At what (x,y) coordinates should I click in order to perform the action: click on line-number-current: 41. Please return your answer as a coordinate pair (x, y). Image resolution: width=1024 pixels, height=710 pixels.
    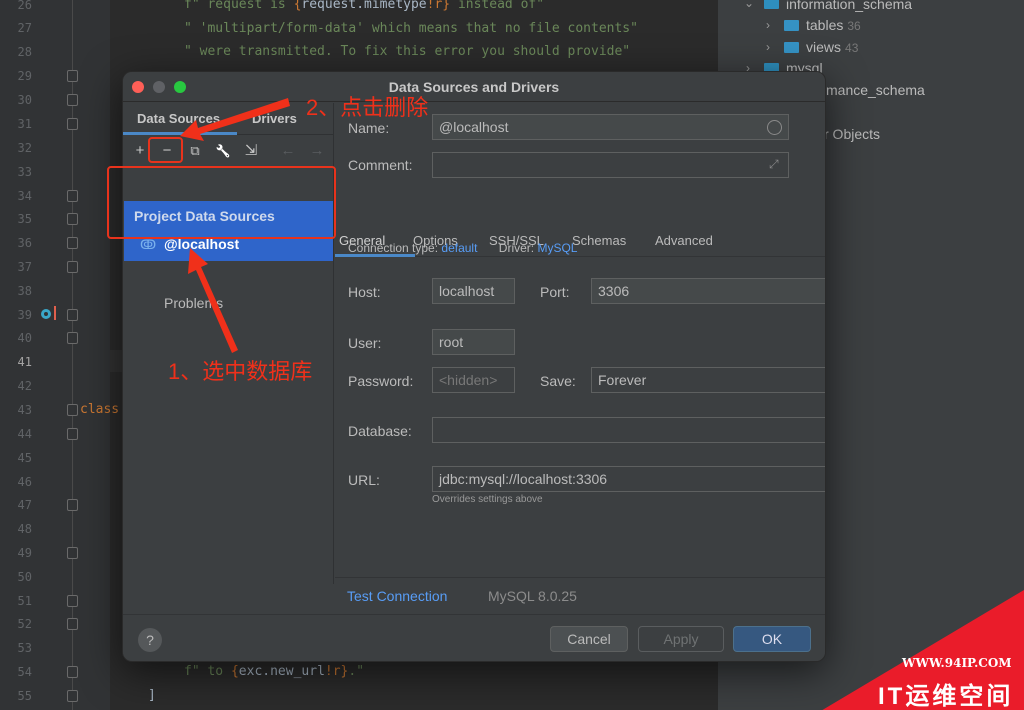
    Looking at the image, I should click on (24, 362).